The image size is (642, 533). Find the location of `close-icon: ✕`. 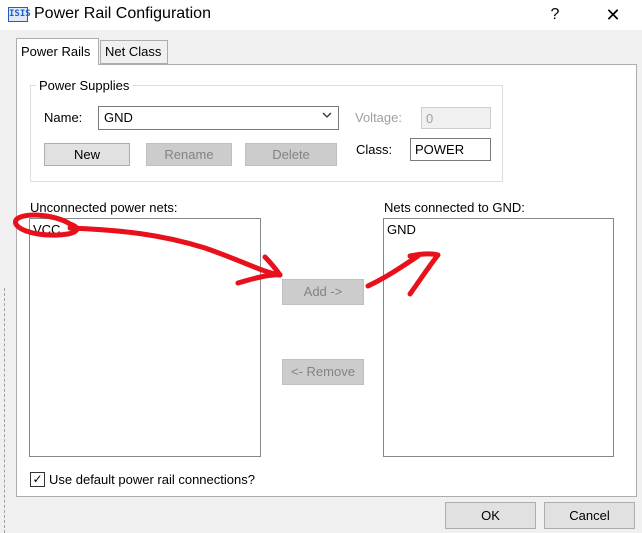

close-icon: ✕ is located at coordinates (613, 15).